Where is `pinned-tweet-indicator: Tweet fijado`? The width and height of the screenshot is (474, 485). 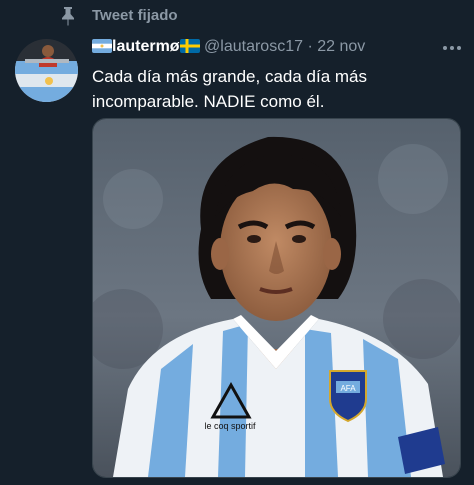 pinned-tweet-indicator: Tweet fijado is located at coordinates (237, 16).